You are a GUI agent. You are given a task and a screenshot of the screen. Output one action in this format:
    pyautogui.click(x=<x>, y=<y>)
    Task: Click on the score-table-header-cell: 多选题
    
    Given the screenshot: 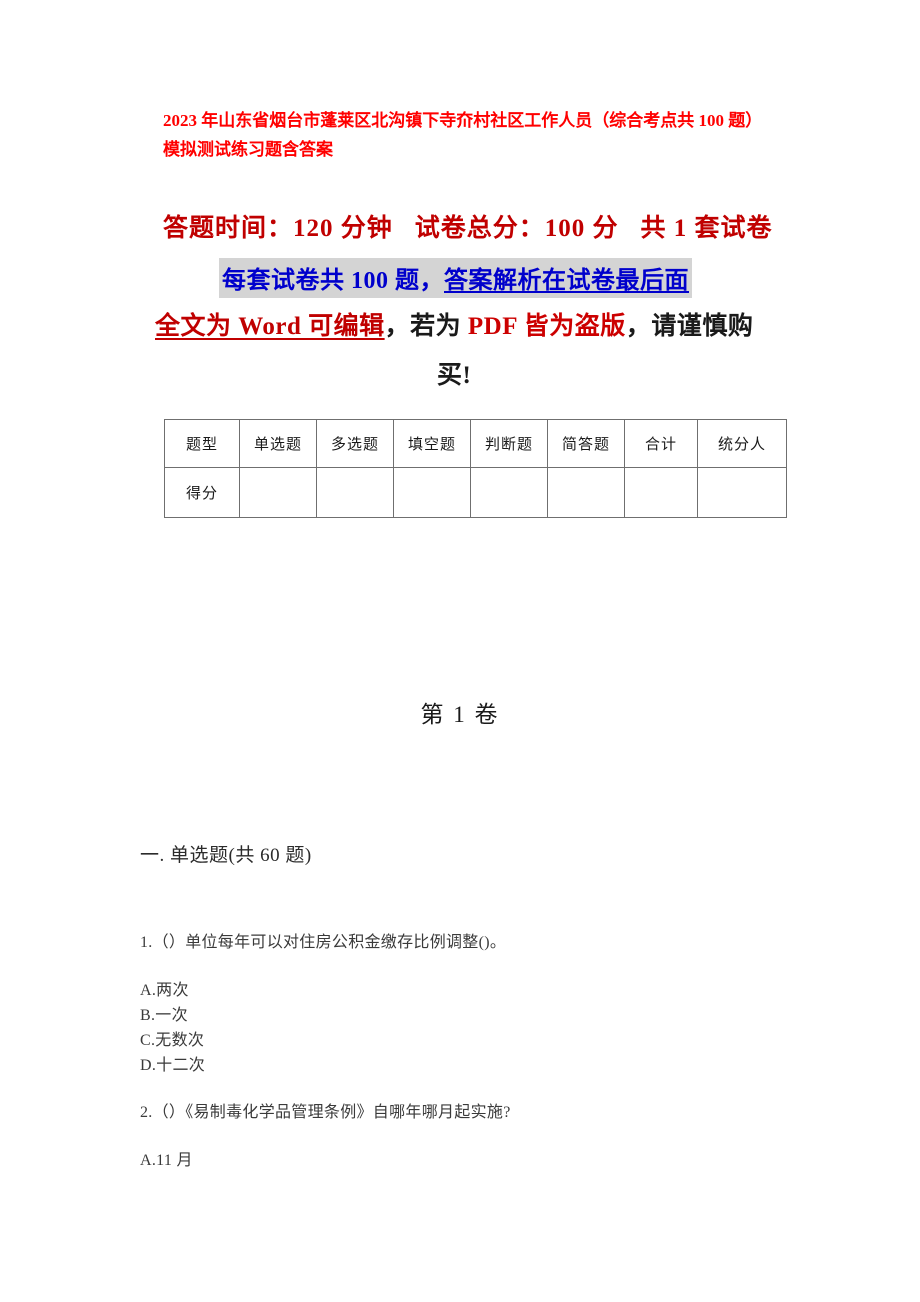 What is the action you would take?
    pyautogui.click(x=355, y=443)
    